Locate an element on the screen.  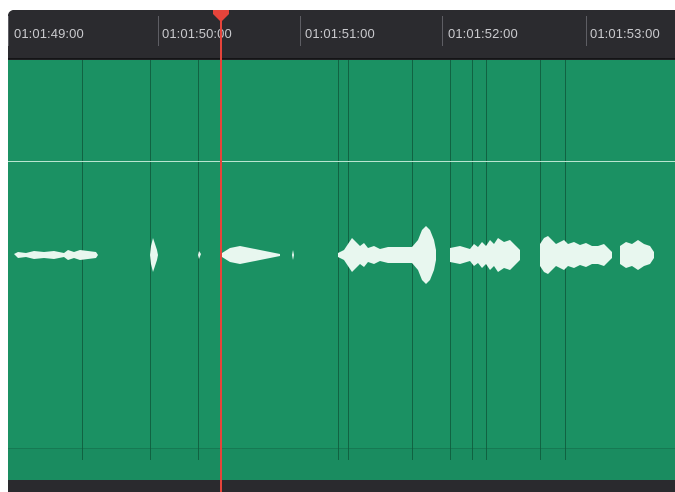
timecode-label: 01:01:53:00 is located at coordinates (625, 33).